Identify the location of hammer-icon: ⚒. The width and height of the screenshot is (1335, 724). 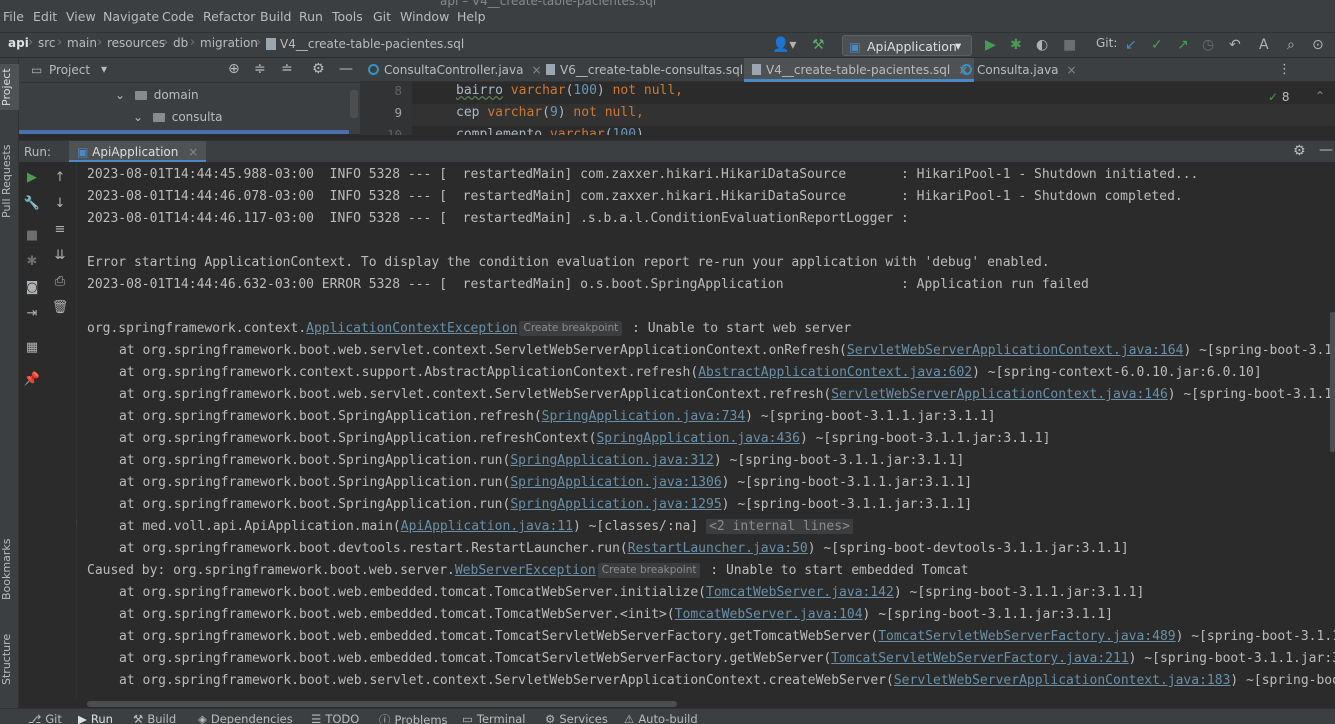
(818, 45).